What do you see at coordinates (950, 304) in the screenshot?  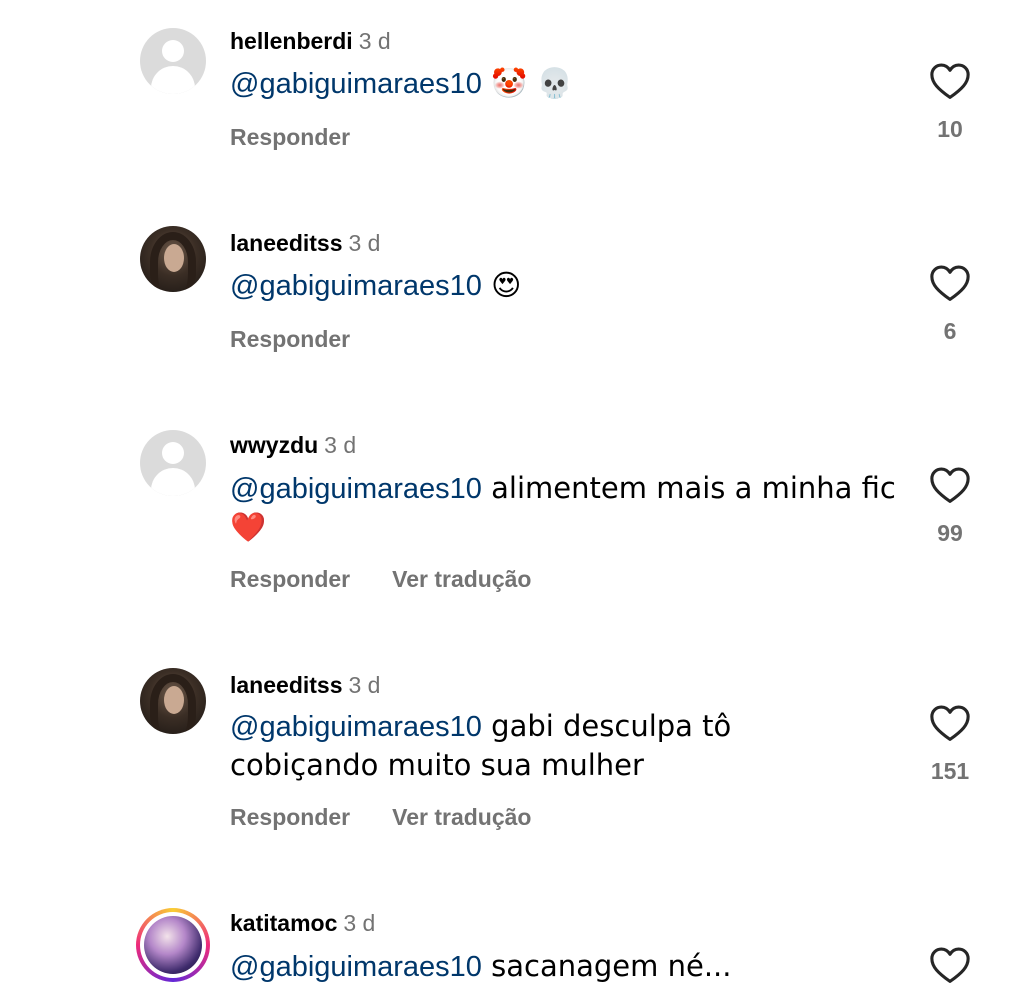 I see `like-control: 6` at bounding box center [950, 304].